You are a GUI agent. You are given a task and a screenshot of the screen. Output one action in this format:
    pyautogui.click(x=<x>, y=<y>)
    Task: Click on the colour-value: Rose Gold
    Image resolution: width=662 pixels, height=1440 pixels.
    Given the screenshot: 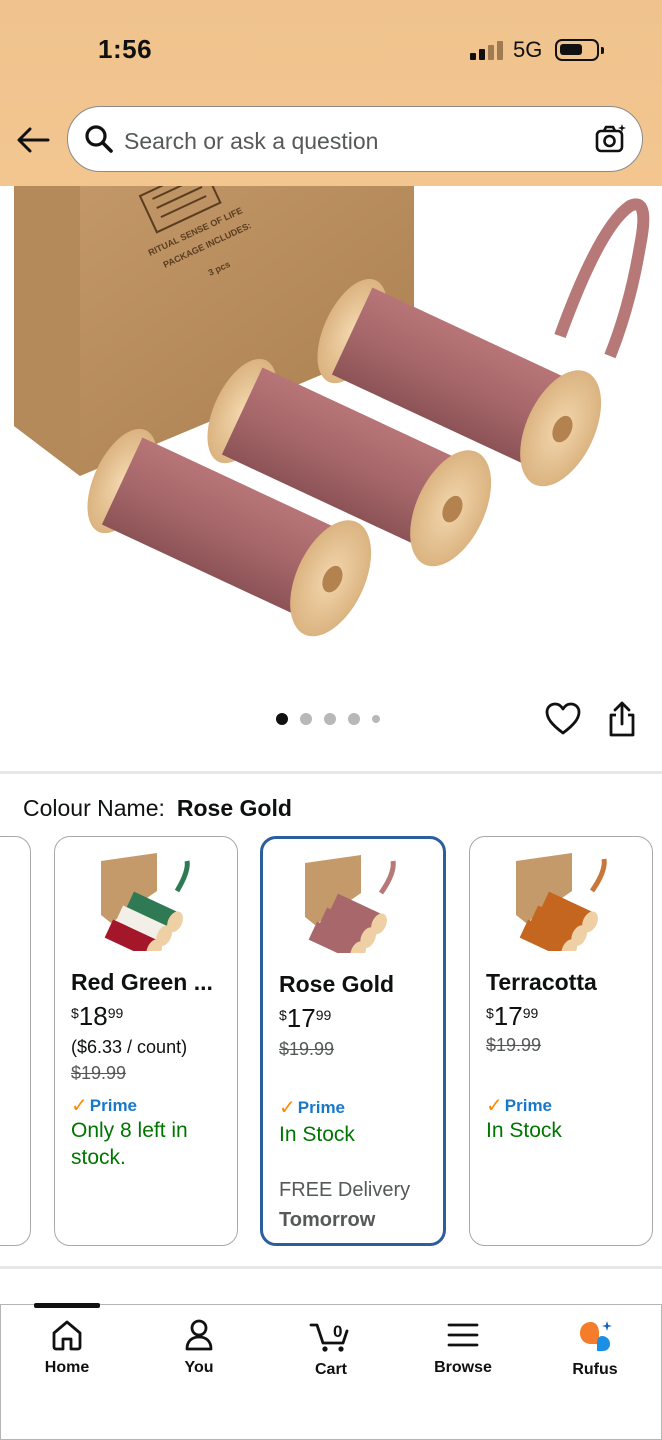 What is the action you would take?
    pyautogui.click(x=234, y=808)
    